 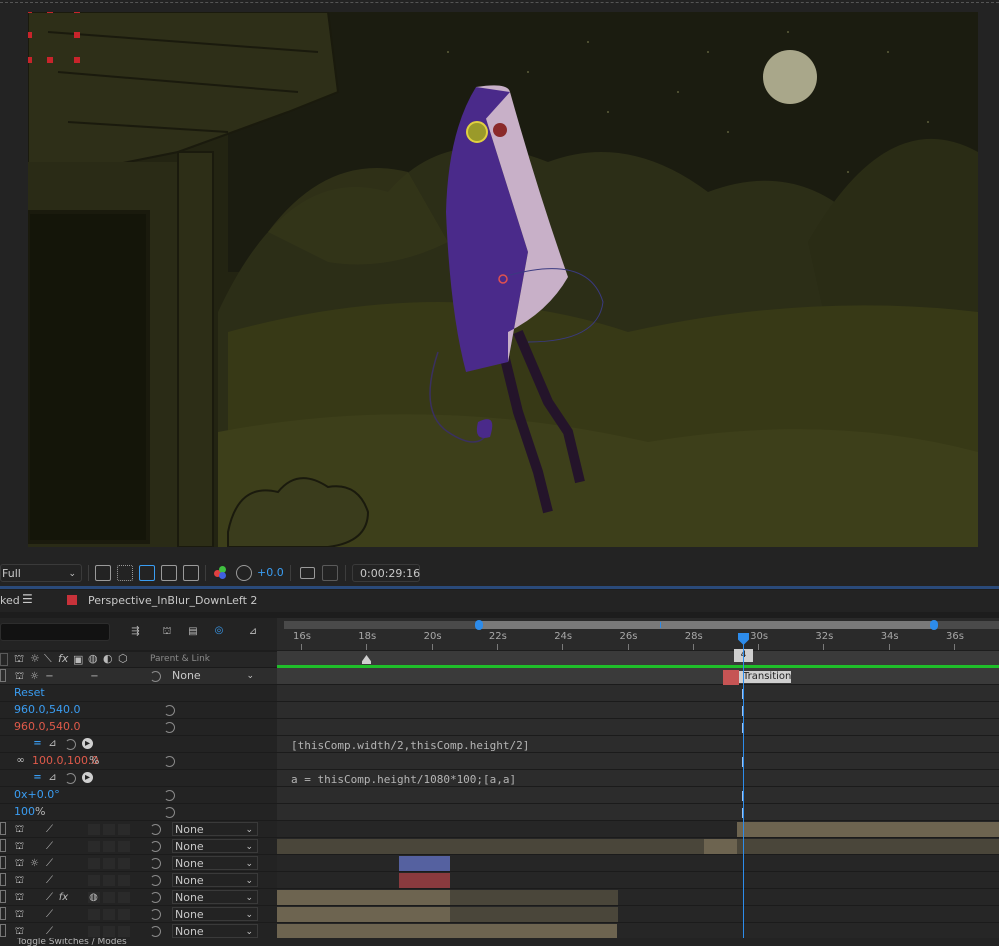 What do you see at coordinates (138, 897) in the screenshot?
I see `layer-row: ⛫ ⟋ fx ◍ None ⌄` at bounding box center [138, 897].